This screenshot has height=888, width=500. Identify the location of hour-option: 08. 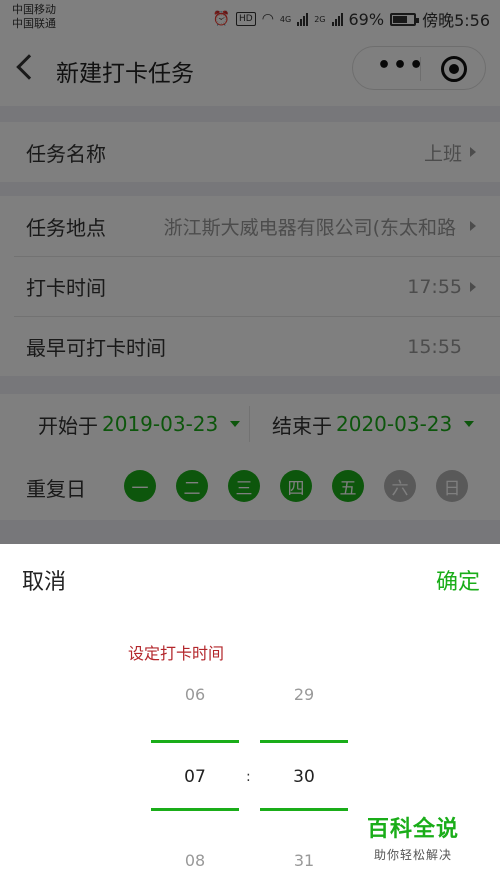
(195, 860).